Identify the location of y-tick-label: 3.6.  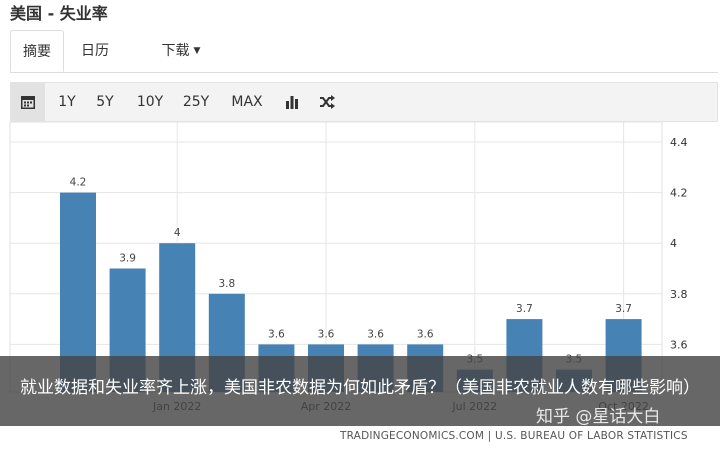
(679, 344).